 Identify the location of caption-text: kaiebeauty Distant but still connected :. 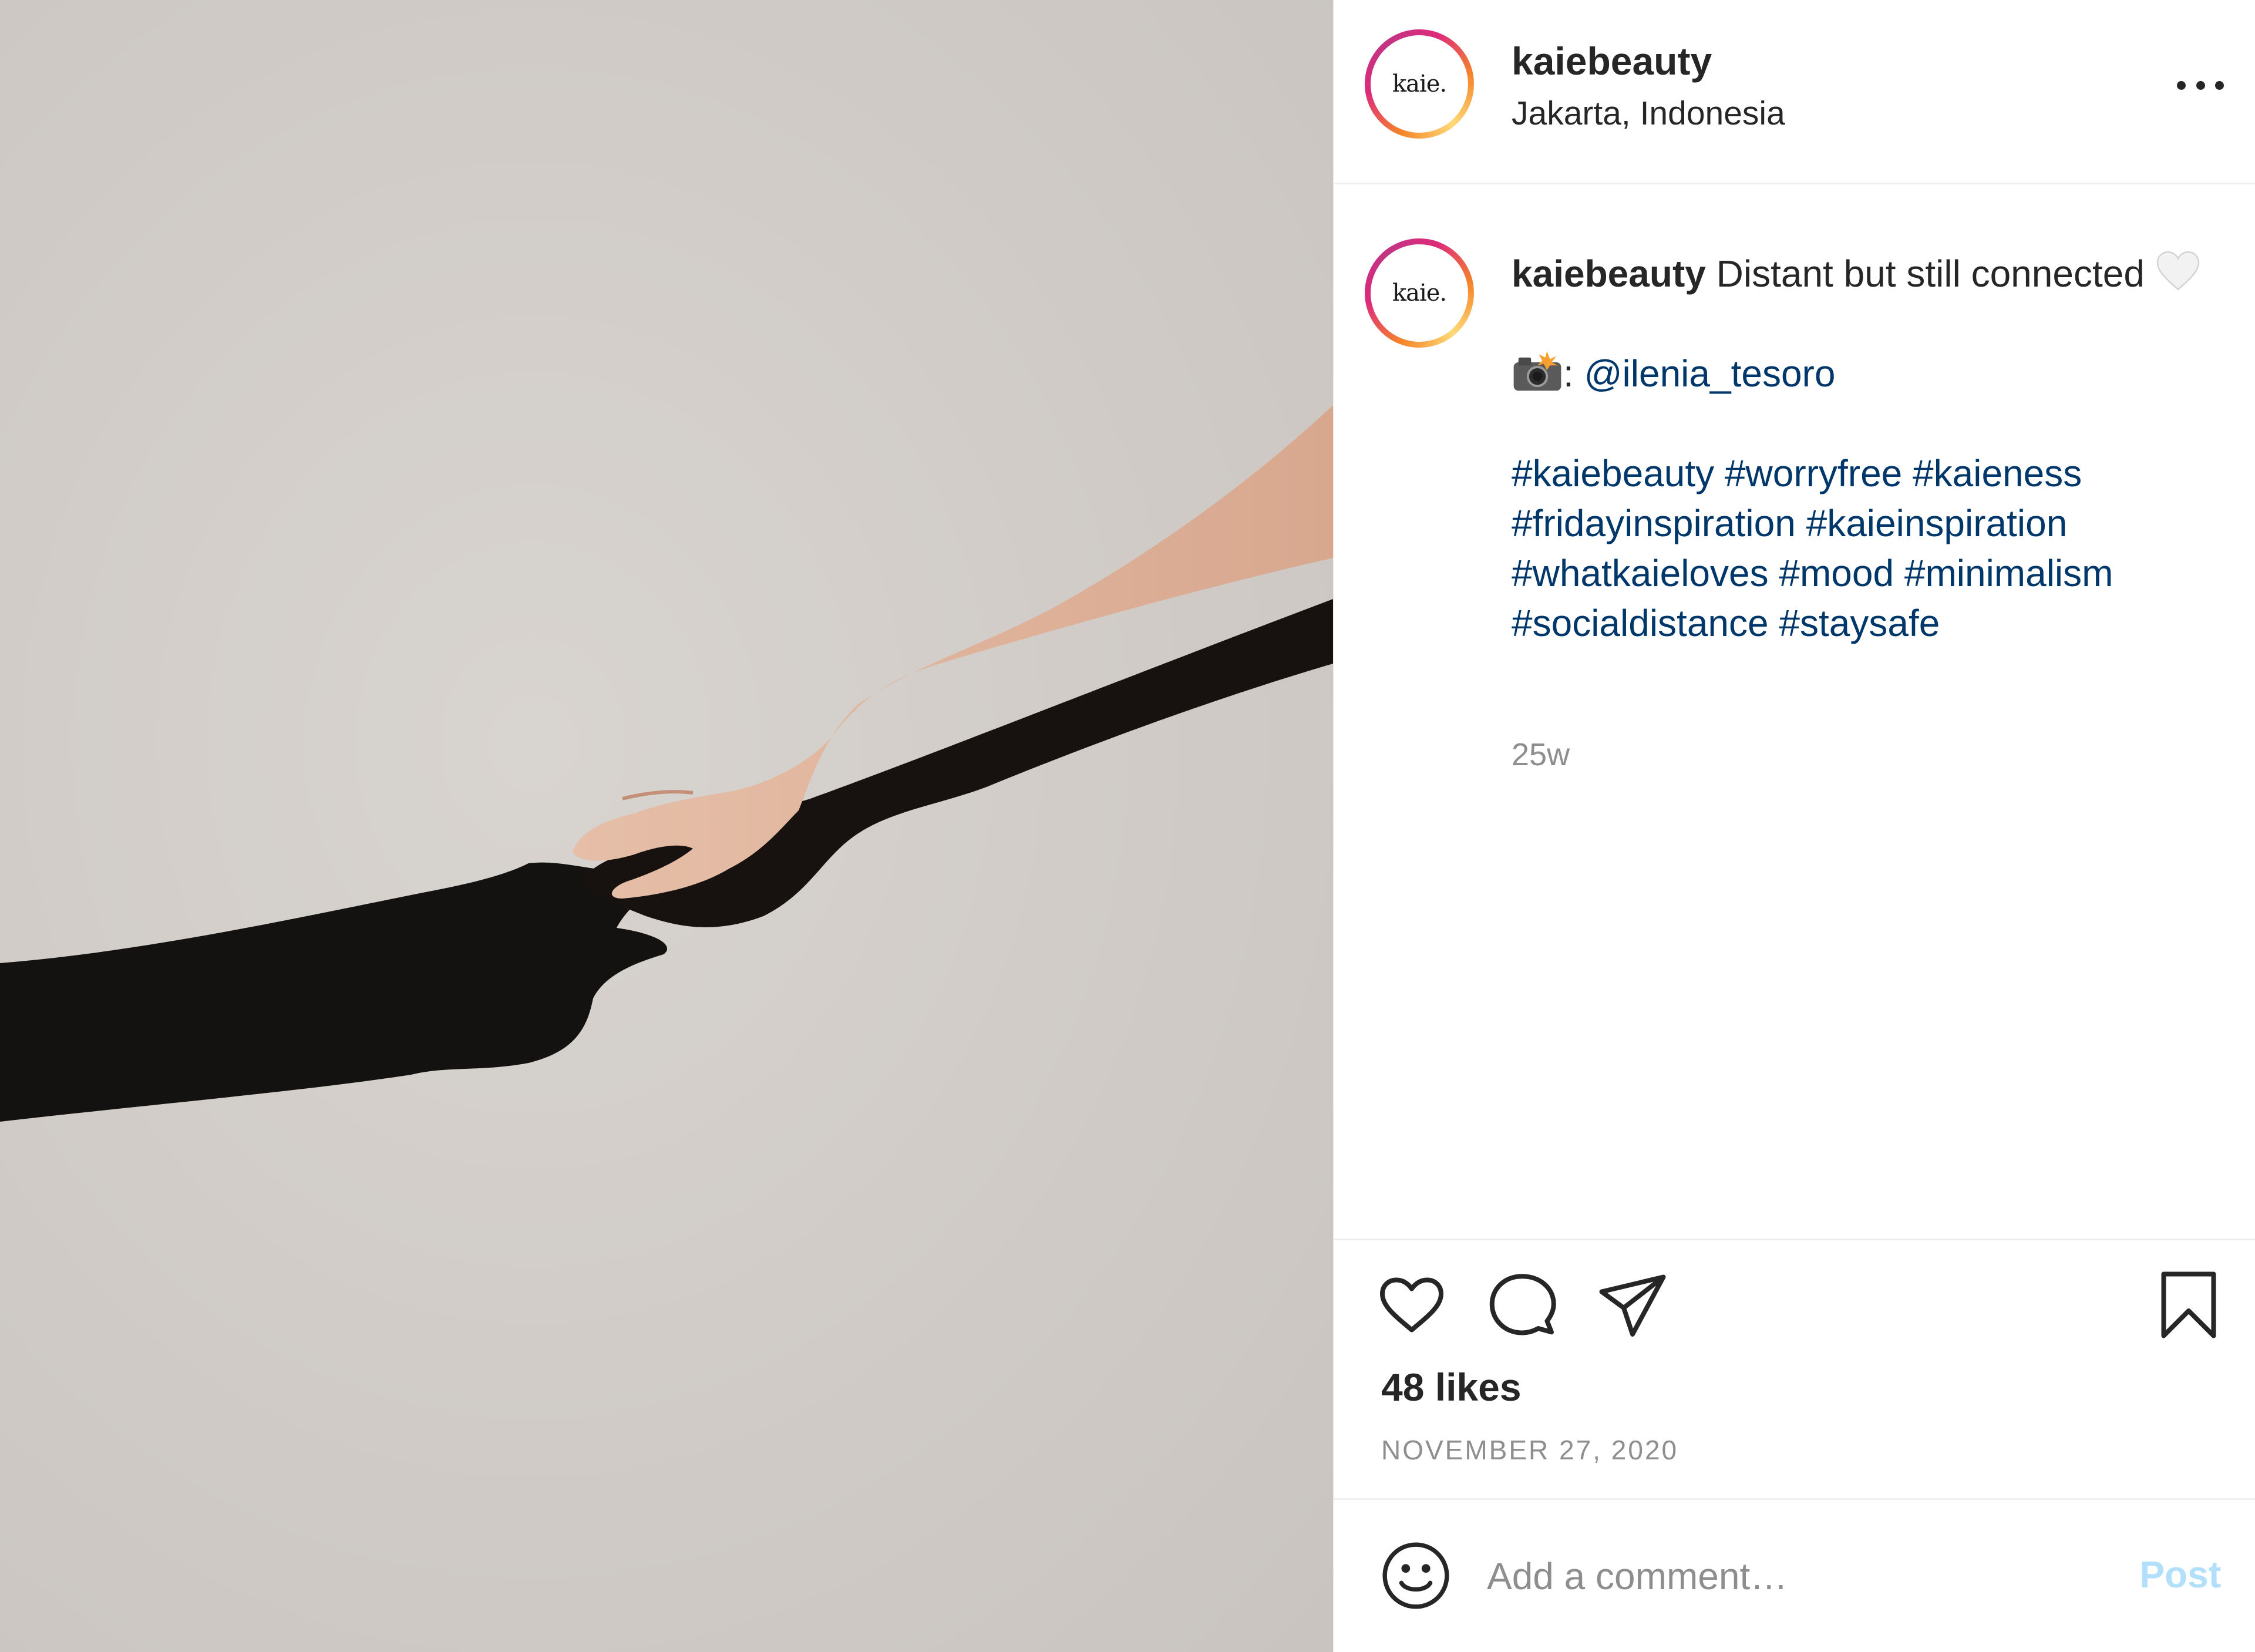
(1870, 448).